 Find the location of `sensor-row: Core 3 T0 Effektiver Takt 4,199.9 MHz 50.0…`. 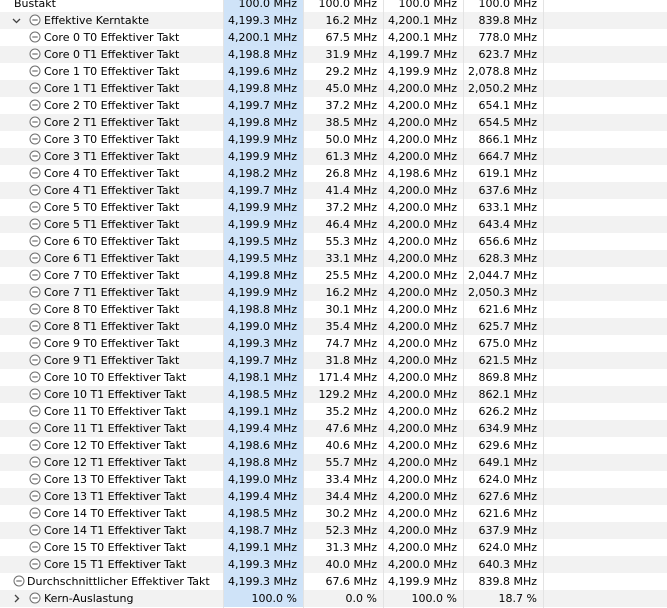

sensor-row: Core 3 T0 Effektiver Takt 4,199.9 MHz 50.0… is located at coordinates (333, 139).